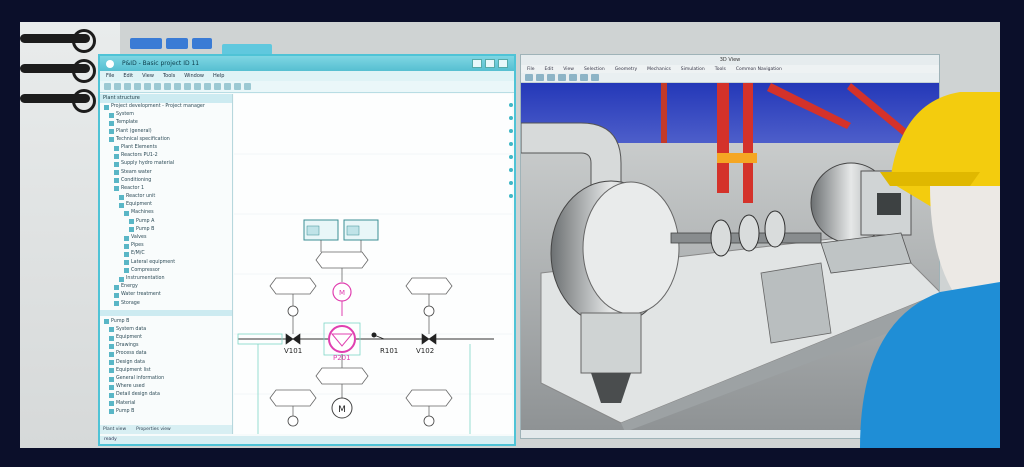 The height and width of the screenshot is (467, 1024). Describe the element at coordinates (595, 77) in the screenshot. I see `toolbar-pan-icon` at that location.